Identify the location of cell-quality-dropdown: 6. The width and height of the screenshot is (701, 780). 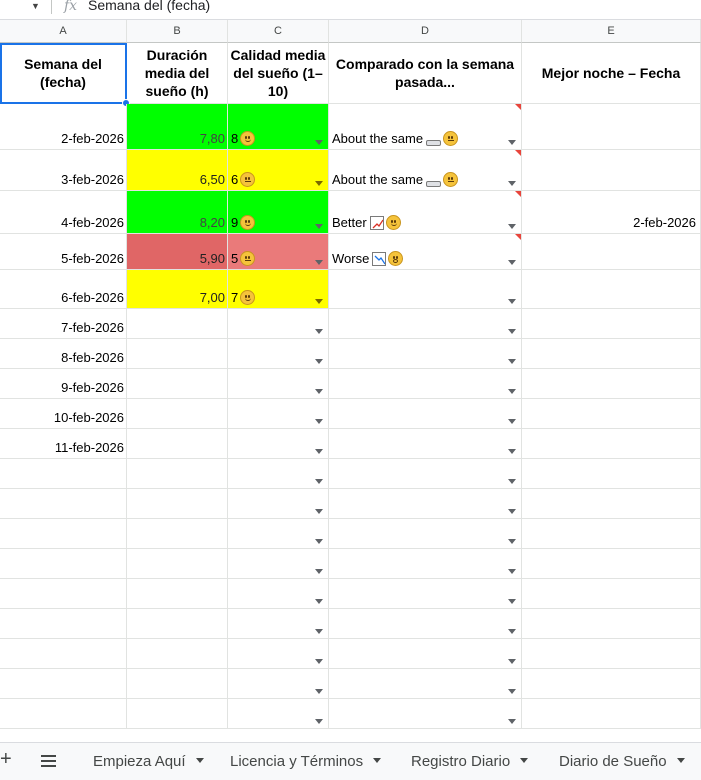
(278, 170).